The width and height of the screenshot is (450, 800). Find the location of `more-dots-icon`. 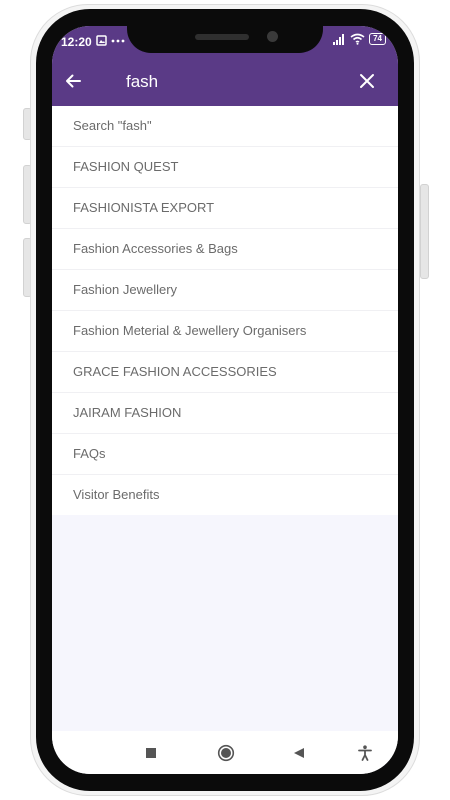

more-dots-icon is located at coordinates (118, 40).